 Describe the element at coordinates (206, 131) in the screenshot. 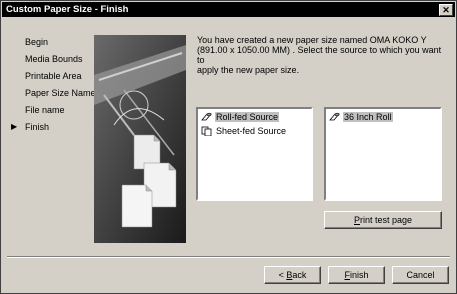

I see `sheet-icon` at that location.